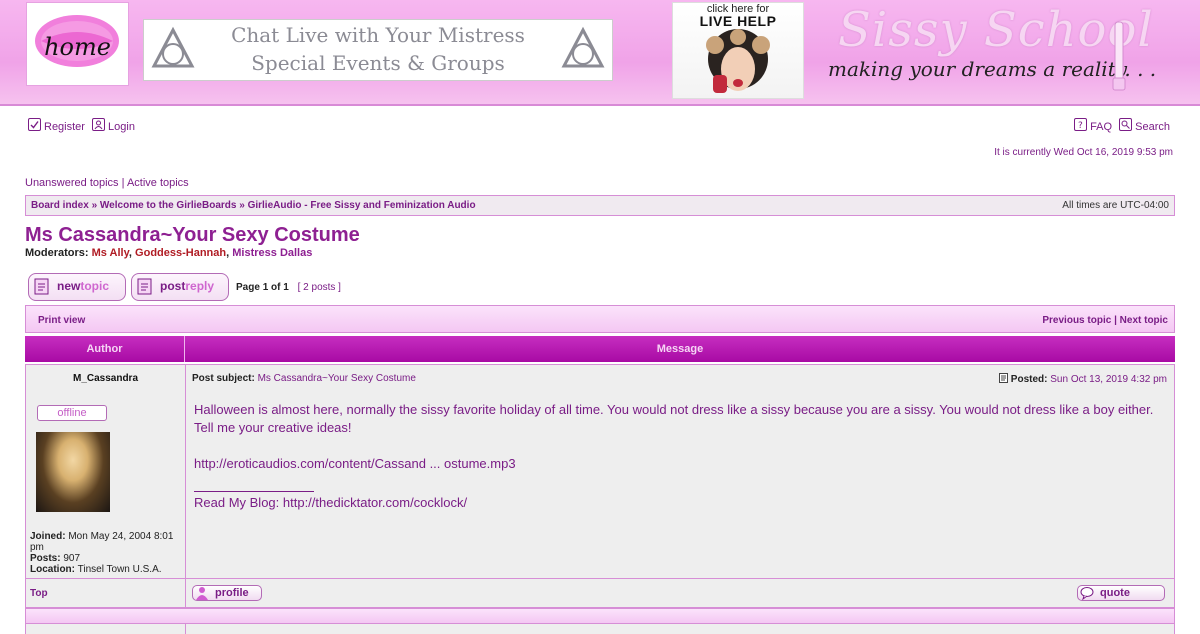 Image resolution: width=1200 pixels, height=634 pixels. Describe the element at coordinates (1119, 56) in the screenshot. I see `lipstick-icon` at that location.